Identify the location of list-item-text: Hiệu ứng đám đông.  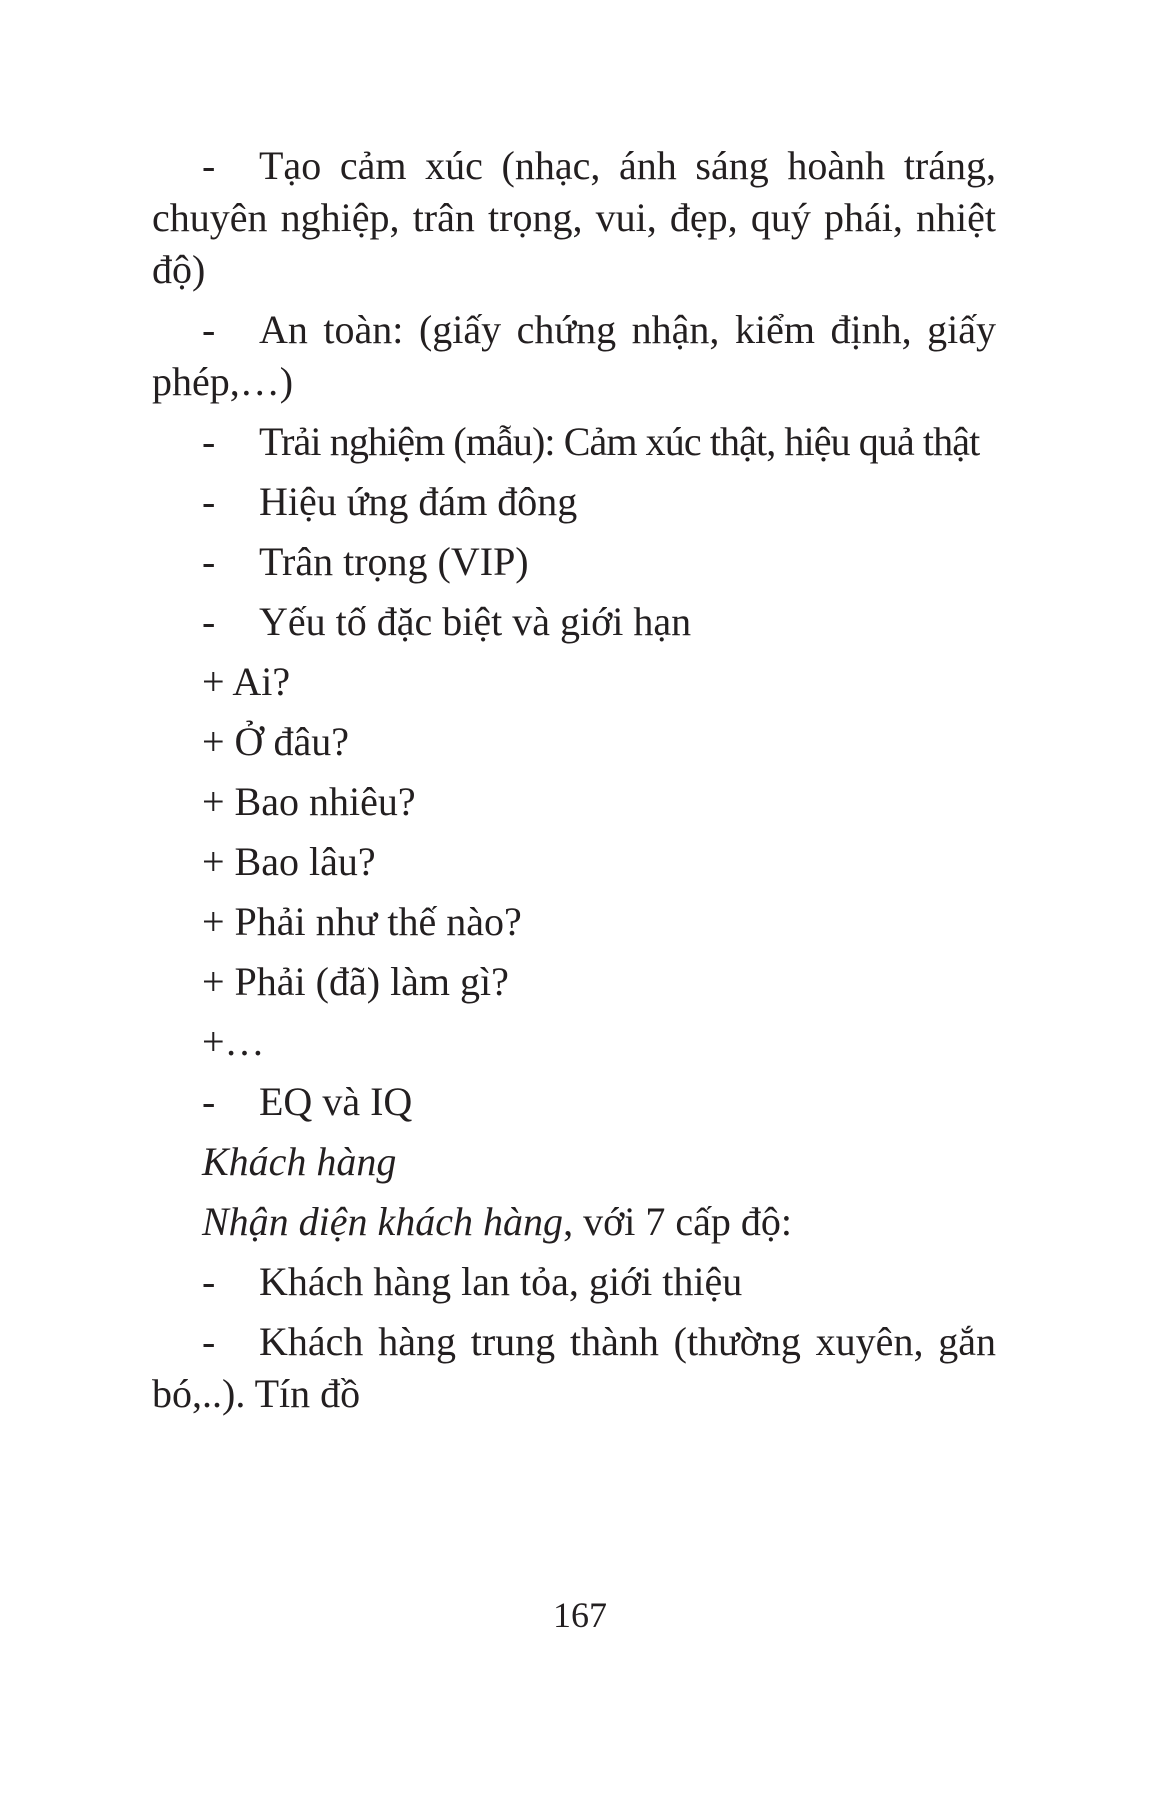
(418, 501).